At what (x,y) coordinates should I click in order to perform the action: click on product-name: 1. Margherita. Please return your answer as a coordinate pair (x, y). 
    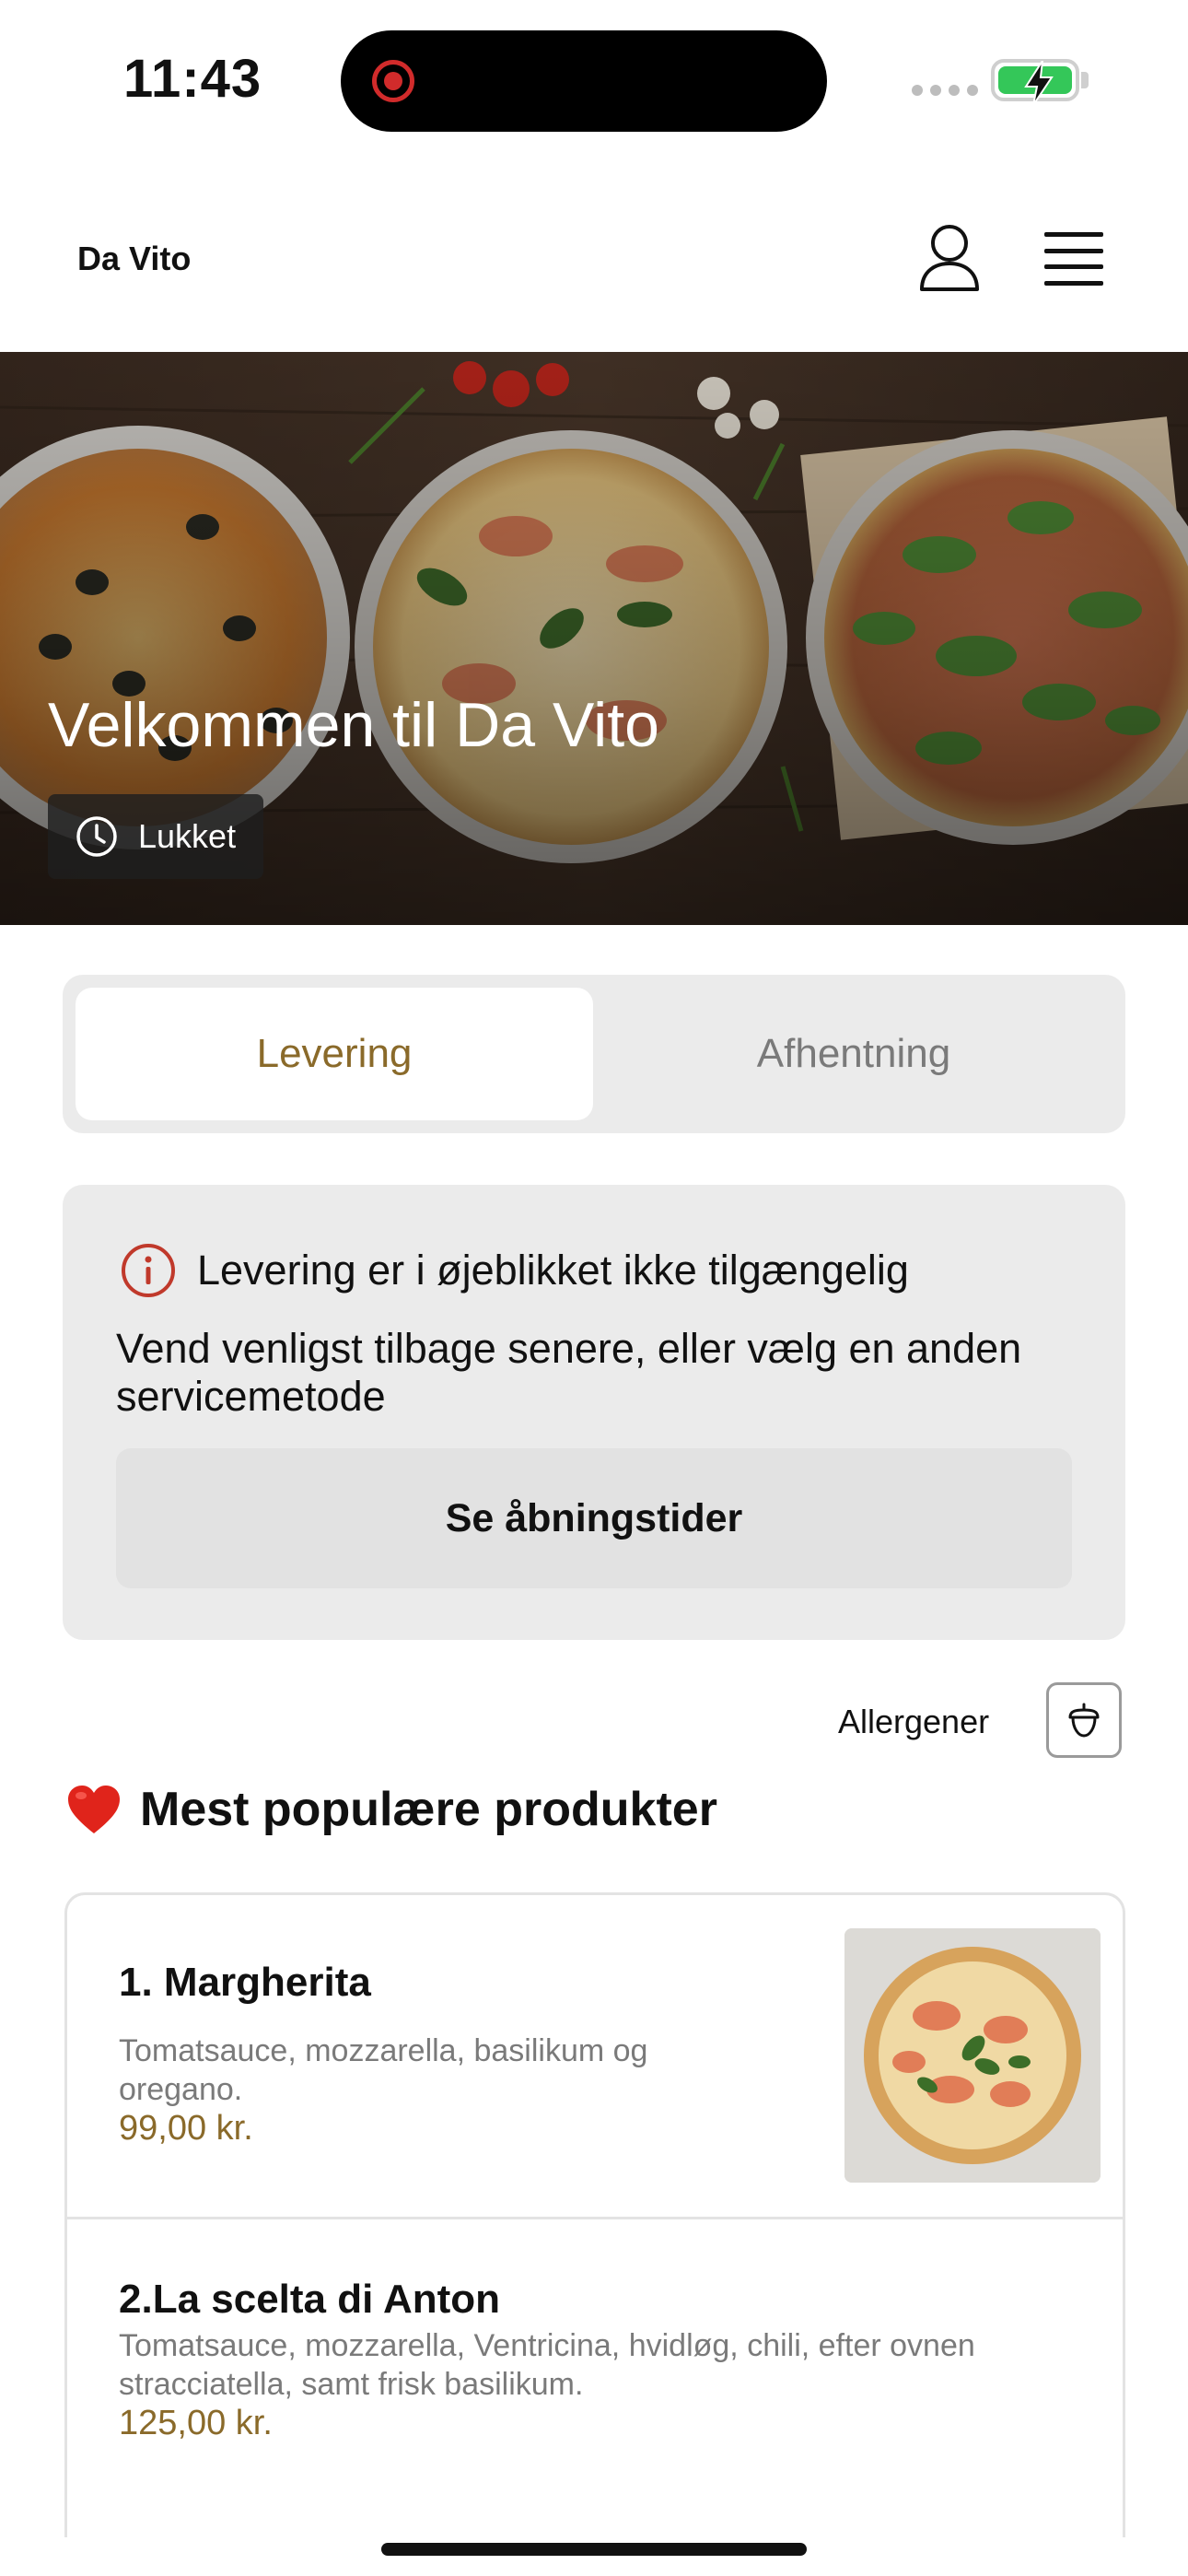
    Looking at the image, I should click on (245, 1982).